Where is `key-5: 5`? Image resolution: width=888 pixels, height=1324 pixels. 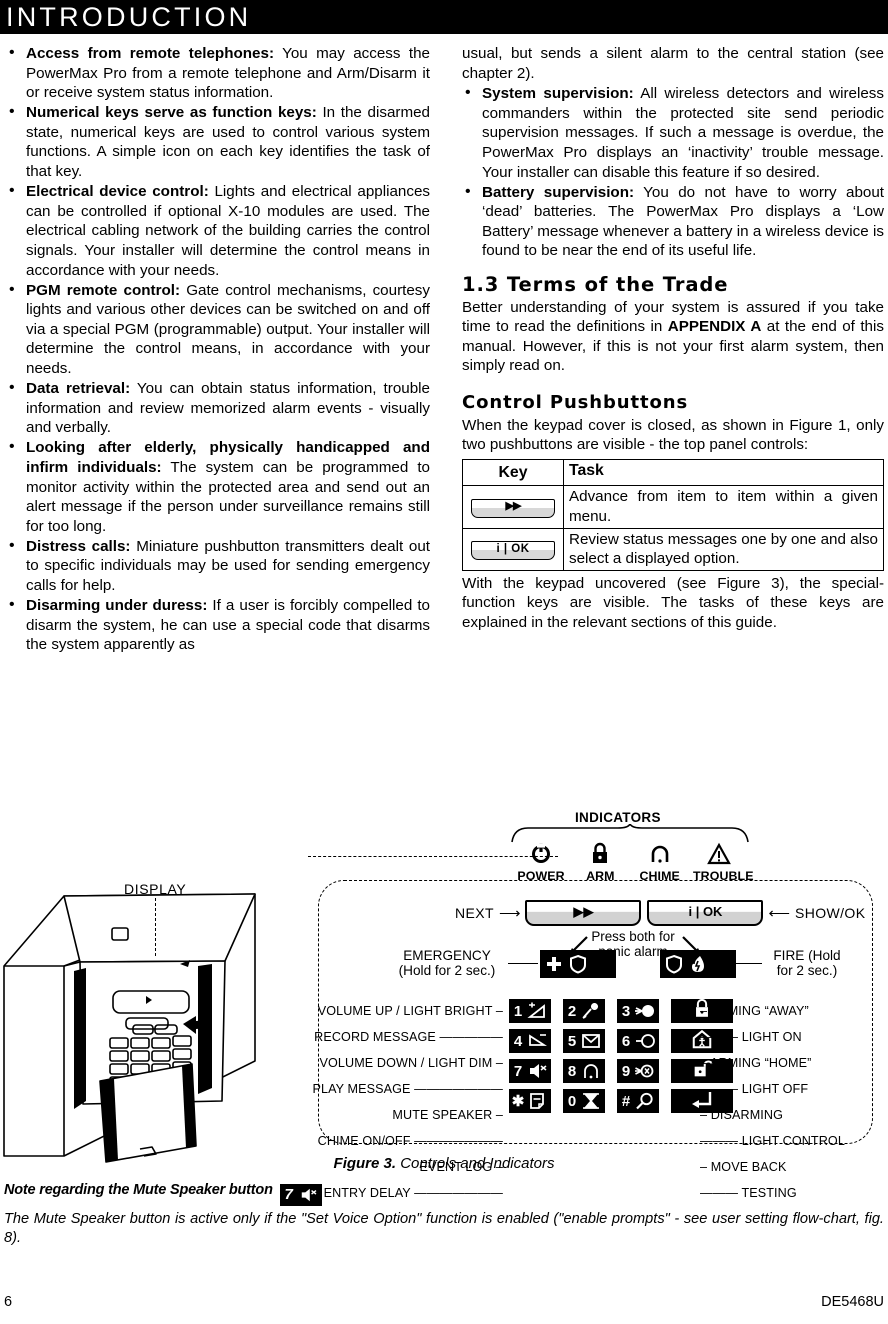 key-5: 5 is located at coordinates (584, 1041).